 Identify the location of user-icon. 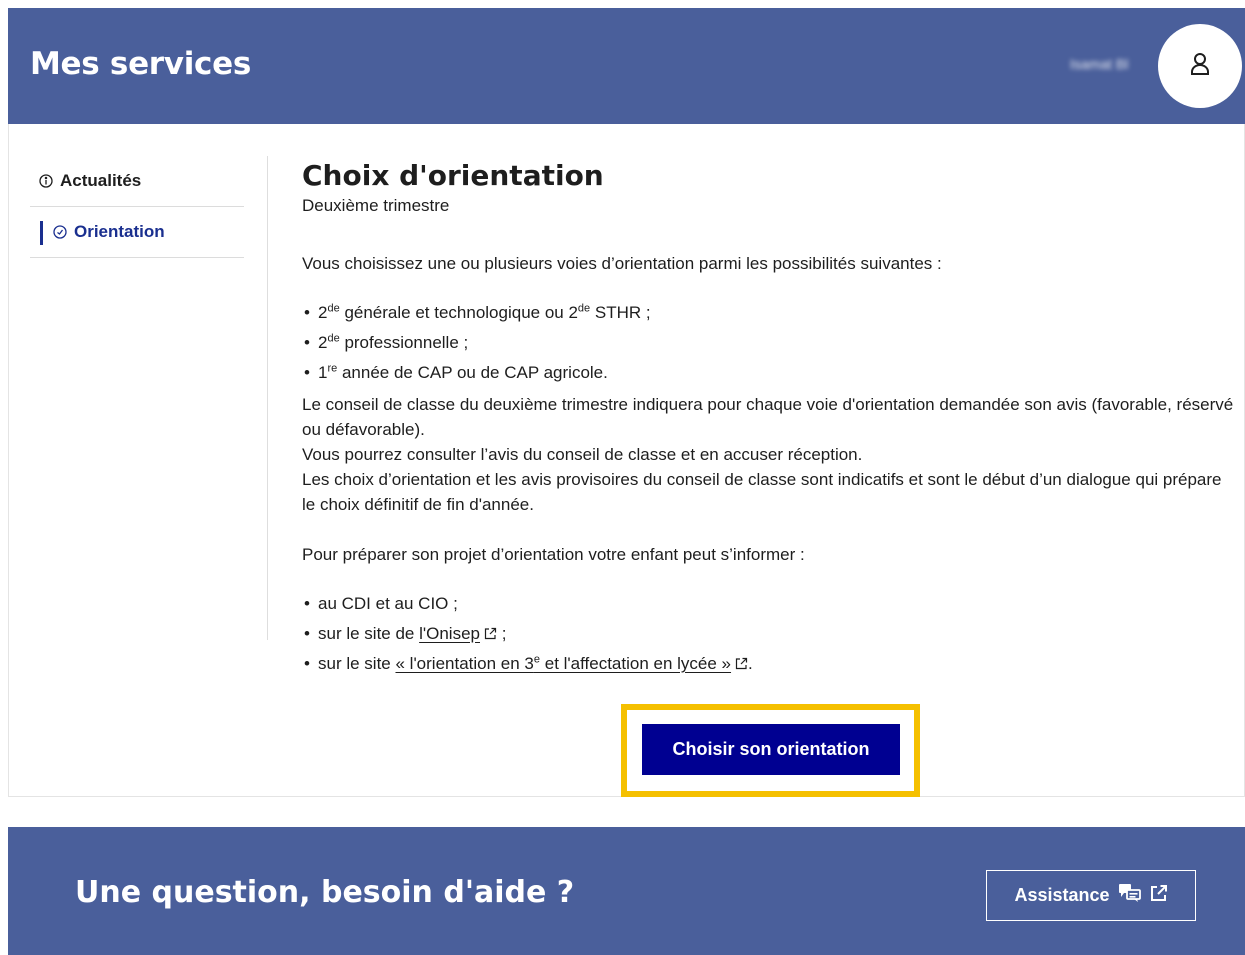
(1200, 66).